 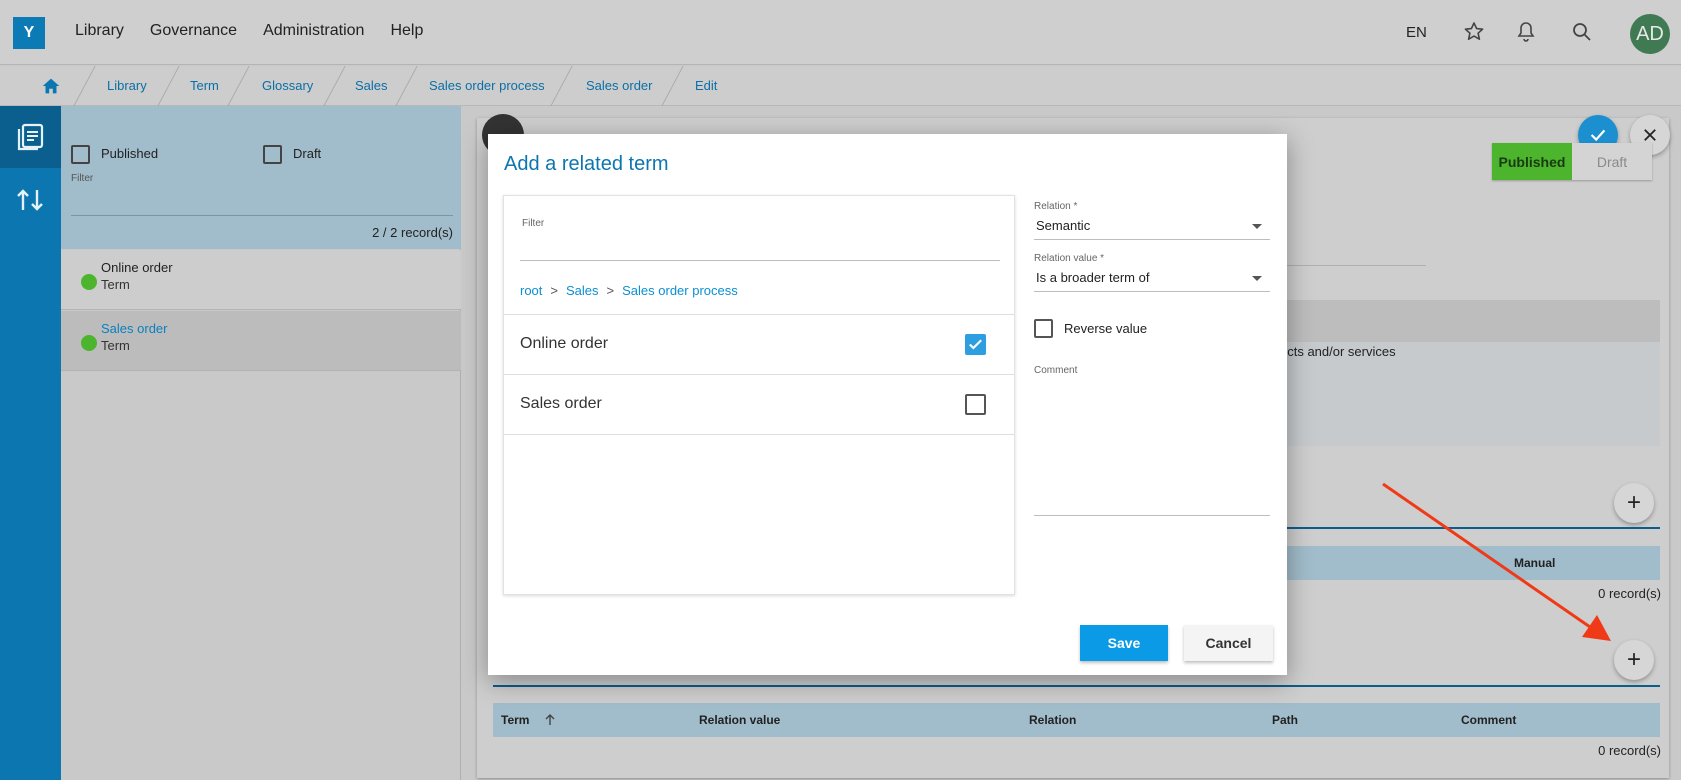 What do you see at coordinates (1612, 161) in the screenshot?
I see `status-draft: Draft` at bounding box center [1612, 161].